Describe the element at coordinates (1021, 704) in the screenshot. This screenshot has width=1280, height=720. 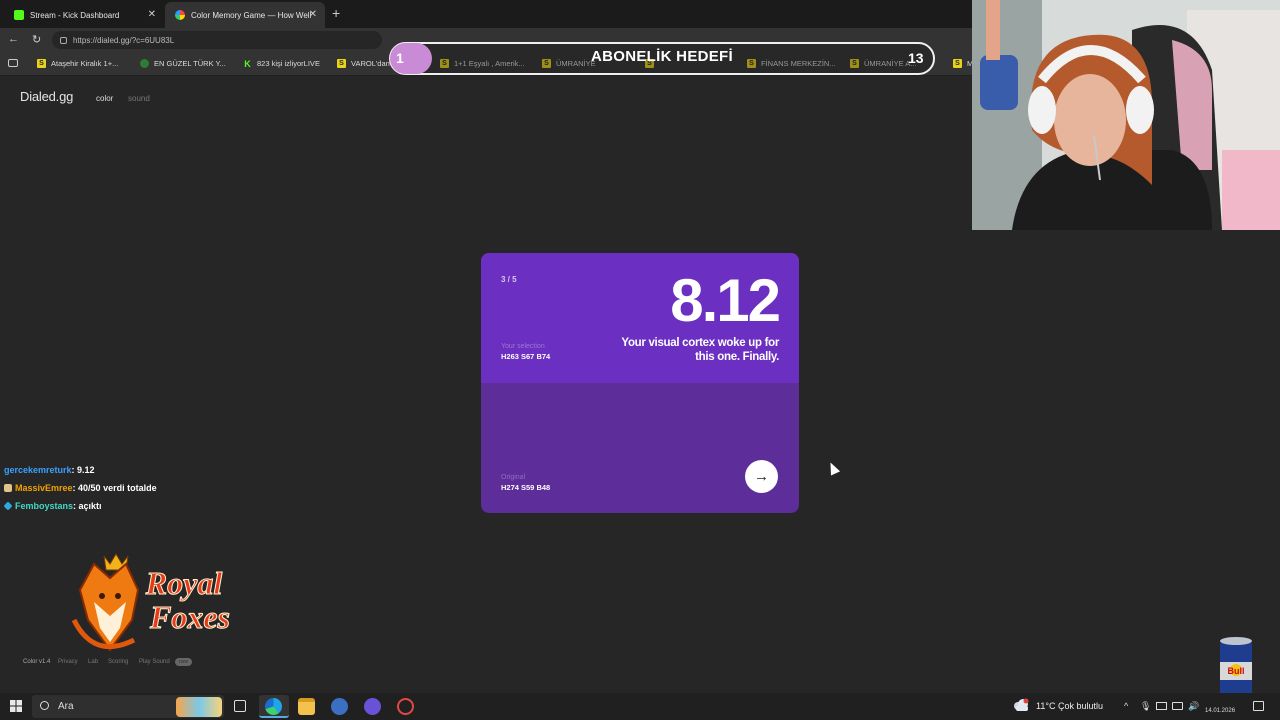
I see `weather-cloud-icon` at that location.